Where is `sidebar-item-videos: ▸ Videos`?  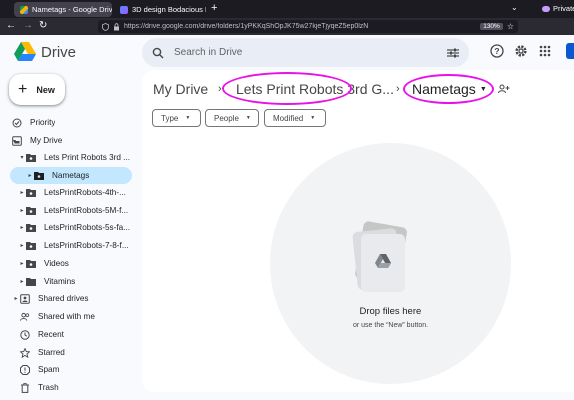
sidebar-item-videos: ▸ Videos is located at coordinates (76, 263).